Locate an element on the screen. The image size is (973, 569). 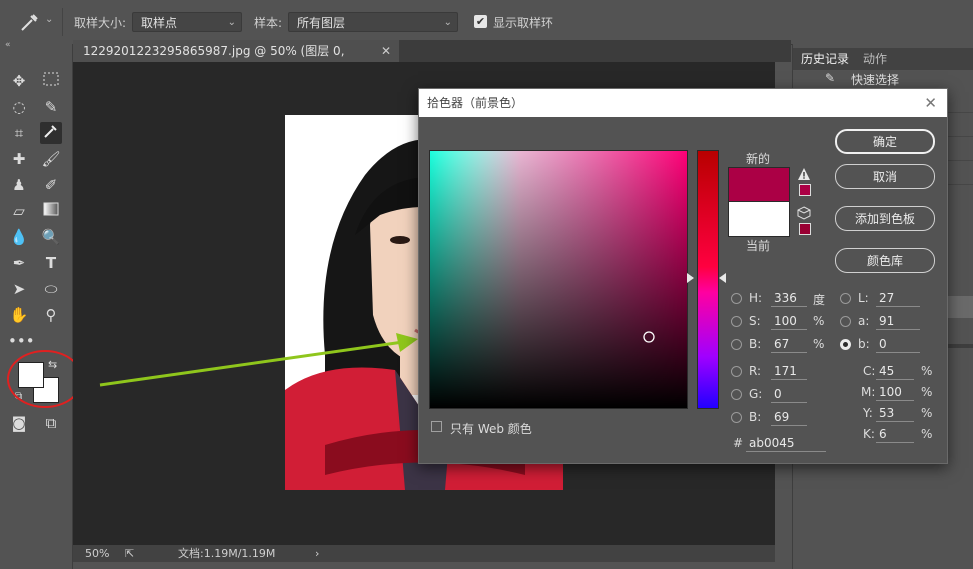
a-label: a: is located at coordinates (864, 321).